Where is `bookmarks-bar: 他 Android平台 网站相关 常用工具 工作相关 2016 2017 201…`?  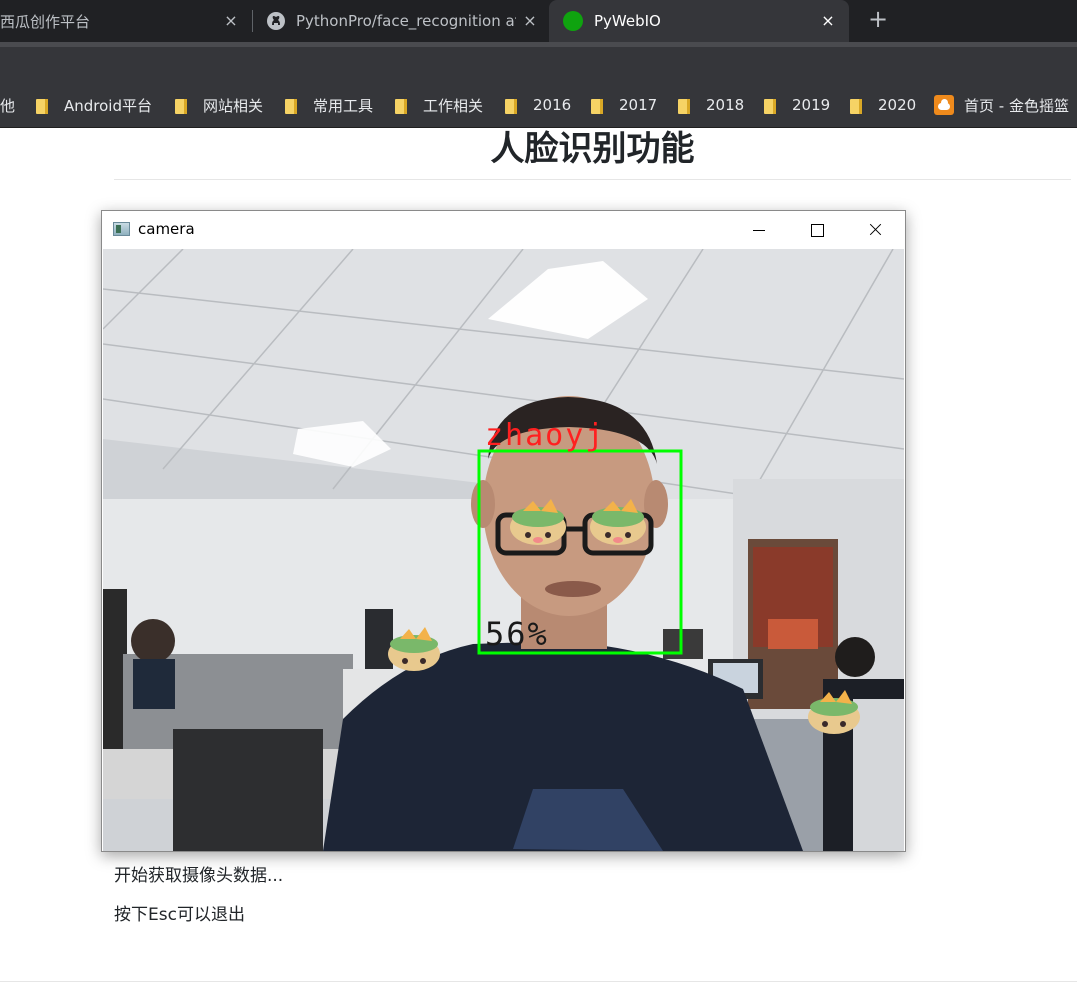
bookmarks-bar: 他 Android平台 网站相关 常用工具 工作相关 2016 2017 201… is located at coordinates (538, 105).